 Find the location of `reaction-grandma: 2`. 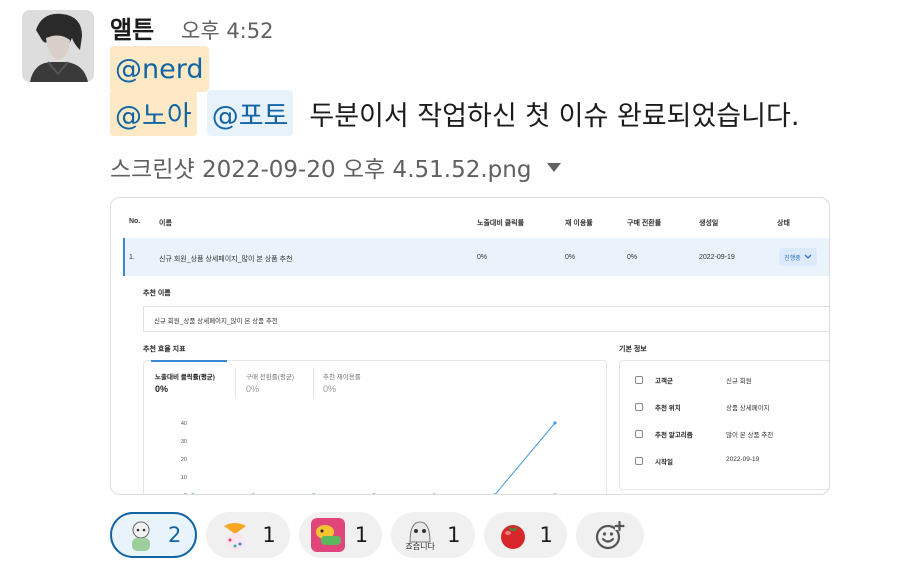

reaction-grandma: 2 is located at coordinates (154, 535).